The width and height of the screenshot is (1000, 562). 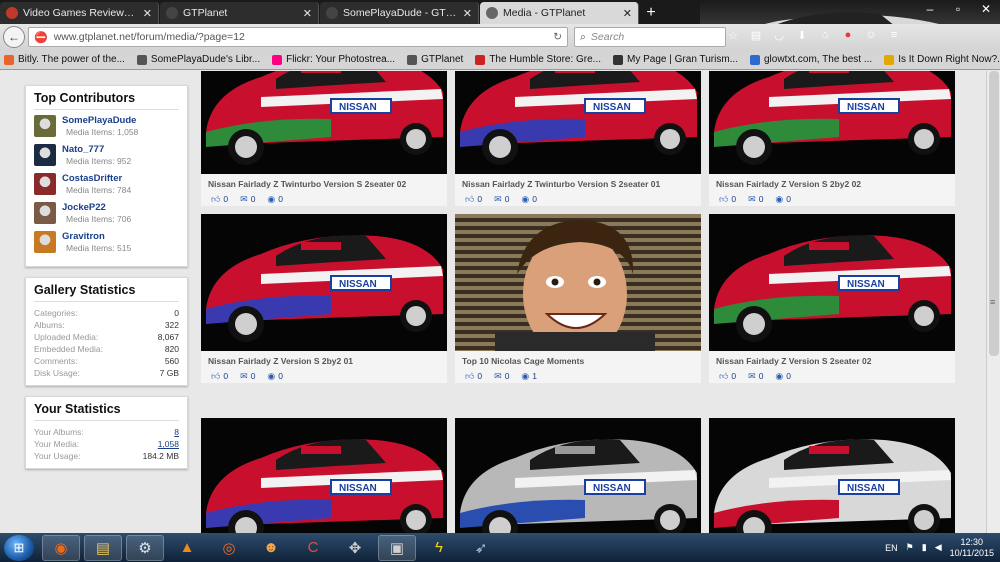 I want to click on volume-icon: ◀, so click(x=938, y=547).